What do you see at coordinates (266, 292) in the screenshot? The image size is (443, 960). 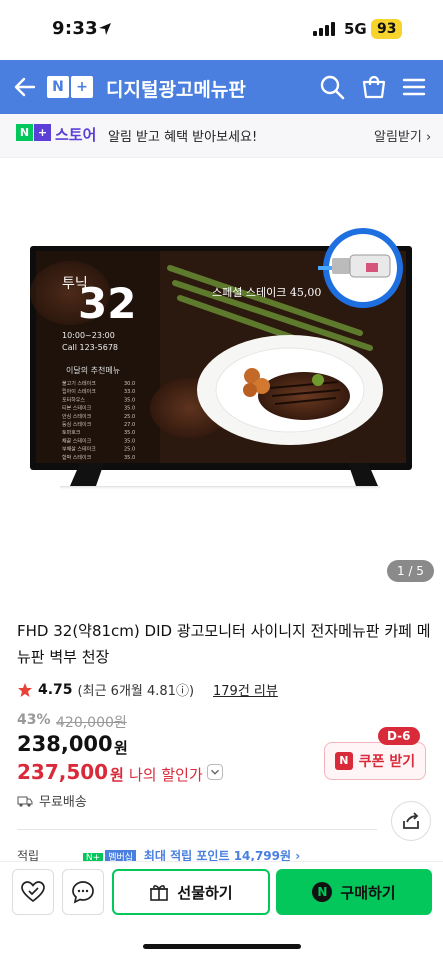 I see `screen-special: 스페셜 스테이크 45,00` at bounding box center [266, 292].